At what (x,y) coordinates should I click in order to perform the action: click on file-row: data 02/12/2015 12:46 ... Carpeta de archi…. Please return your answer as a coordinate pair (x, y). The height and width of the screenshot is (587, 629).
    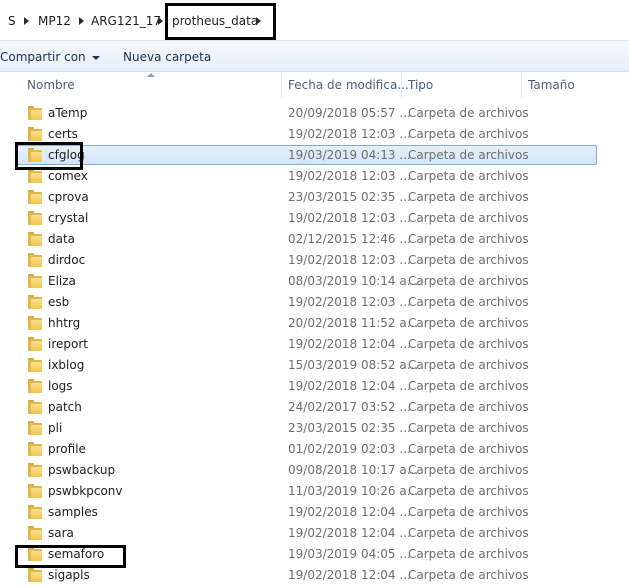
    Looking at the image, I should click on (314, 239).